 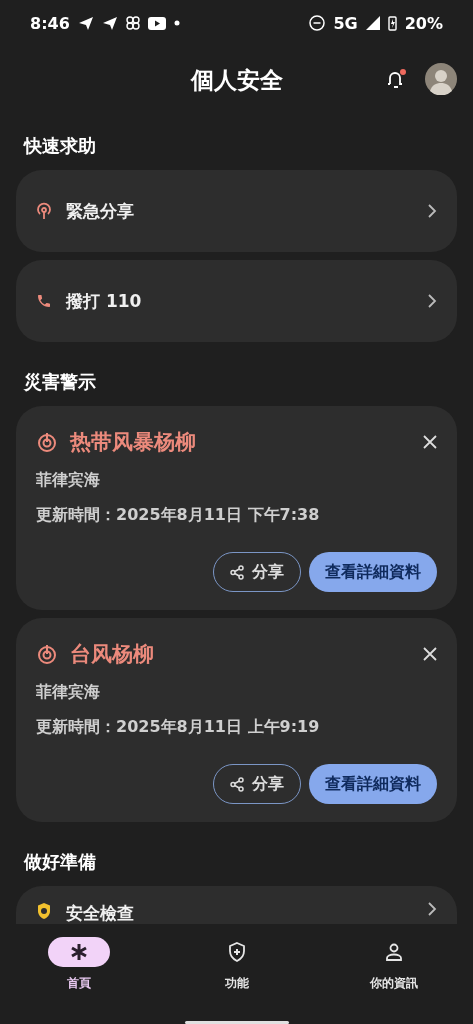 What do you see at coordinates (60, 382) in the screenshot?
I see `section-title: 災害警示` at bounding box center [60, 382].